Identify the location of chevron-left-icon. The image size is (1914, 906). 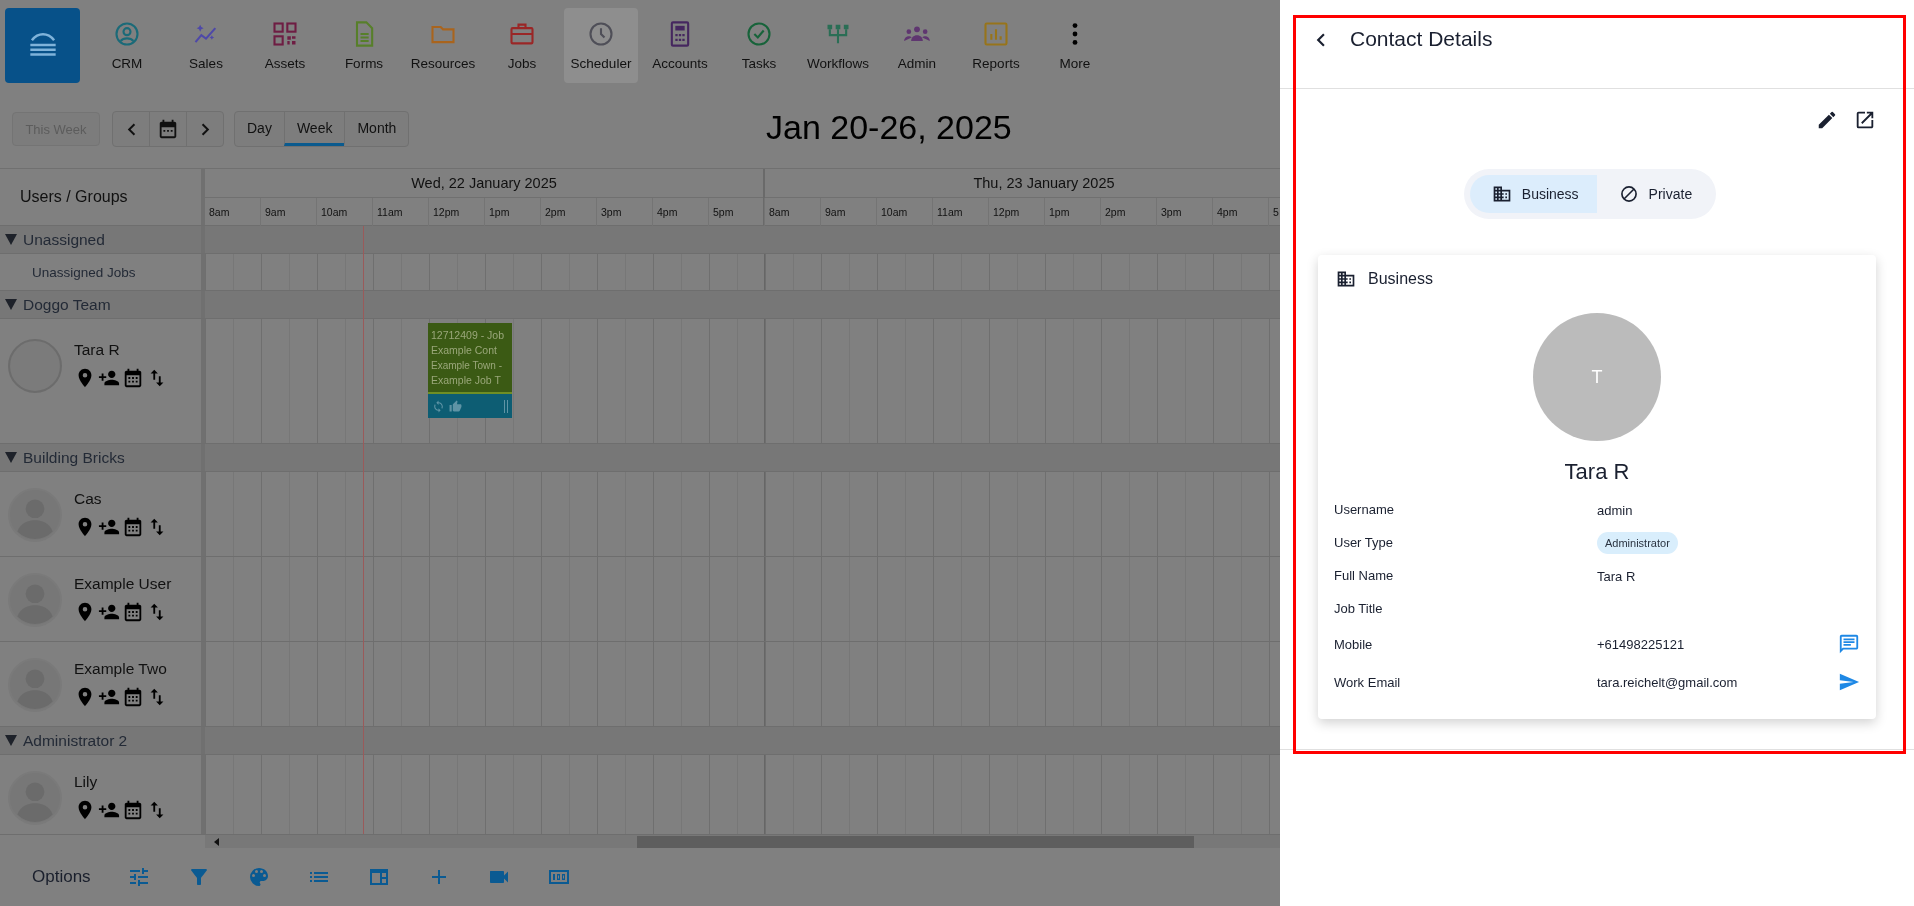
(131, 129).